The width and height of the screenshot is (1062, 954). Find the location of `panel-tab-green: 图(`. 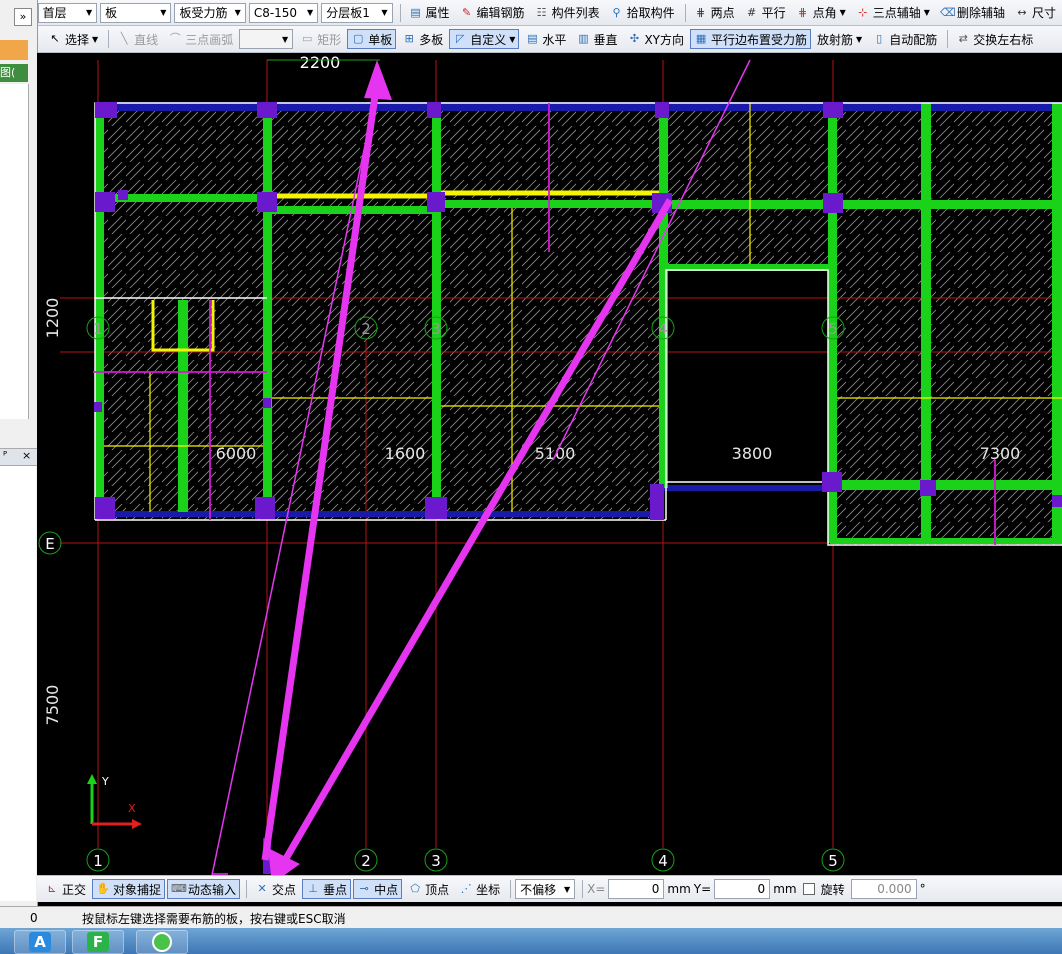

panel-tab-green: 图( is located at coordinates (14, 73).